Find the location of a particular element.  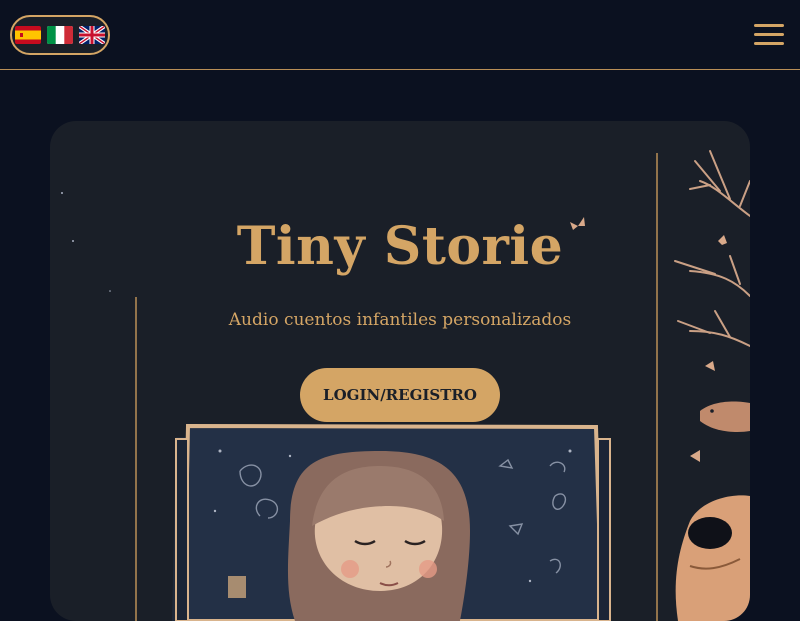

site-title: Tiny Storie is located at coordinates (400, 246).